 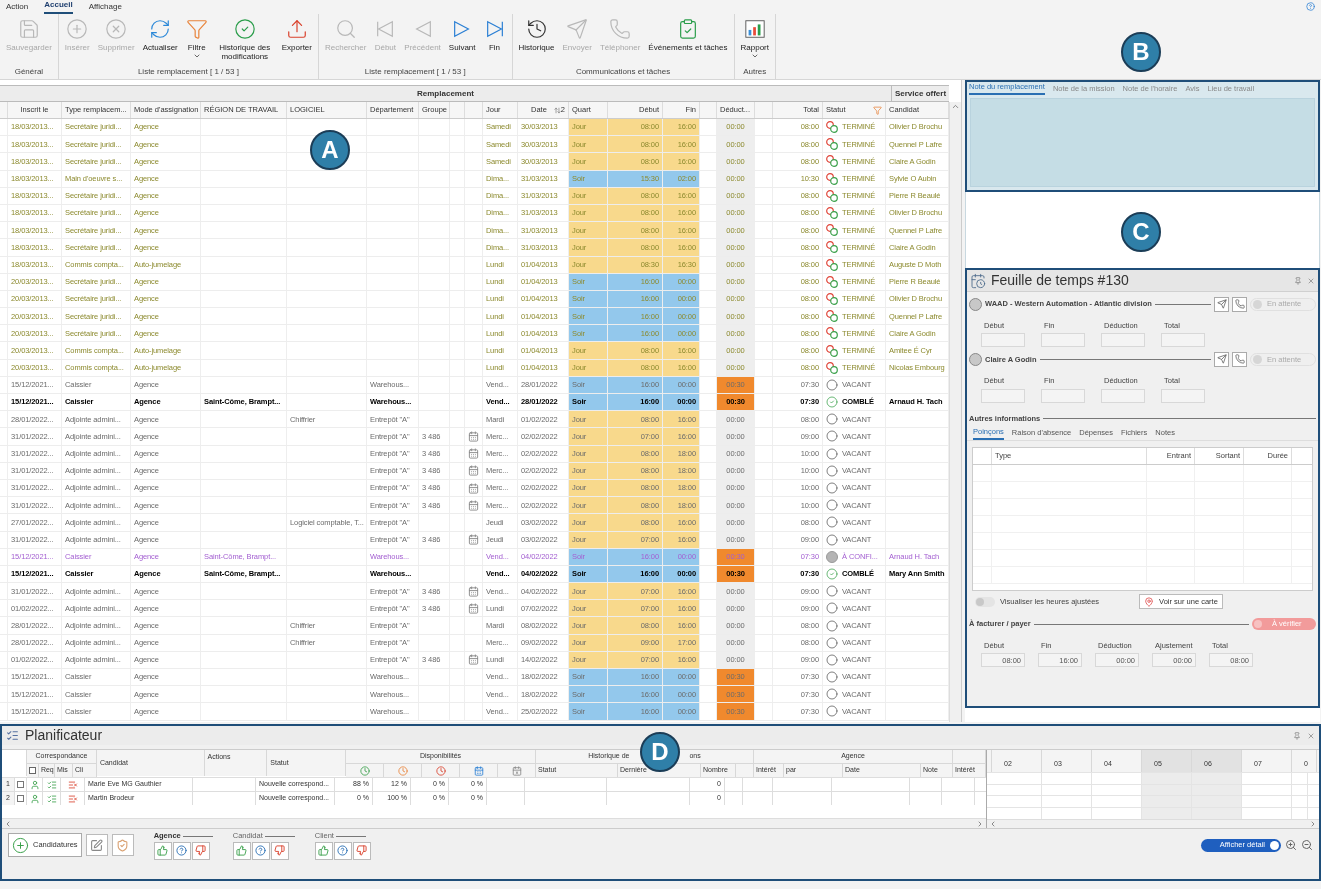 I want to click on planner-icon, so click(x=12, y=735).